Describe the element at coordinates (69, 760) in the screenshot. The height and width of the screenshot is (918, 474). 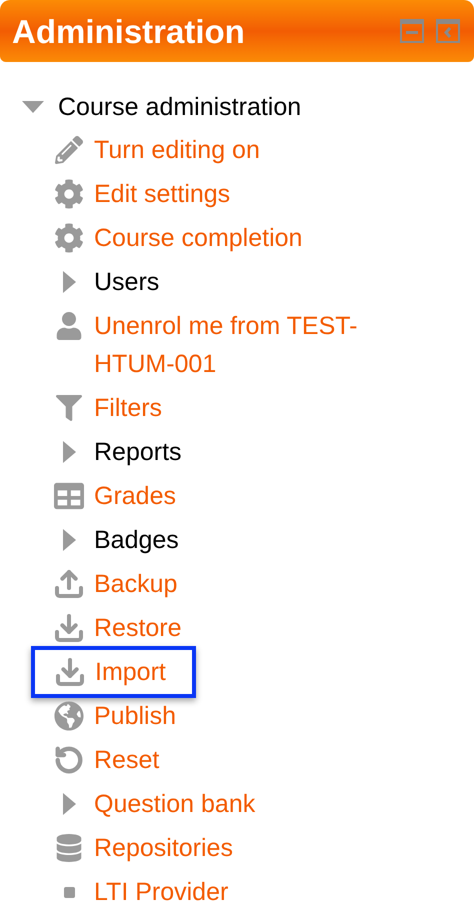
I see `reset-icon` at that location.